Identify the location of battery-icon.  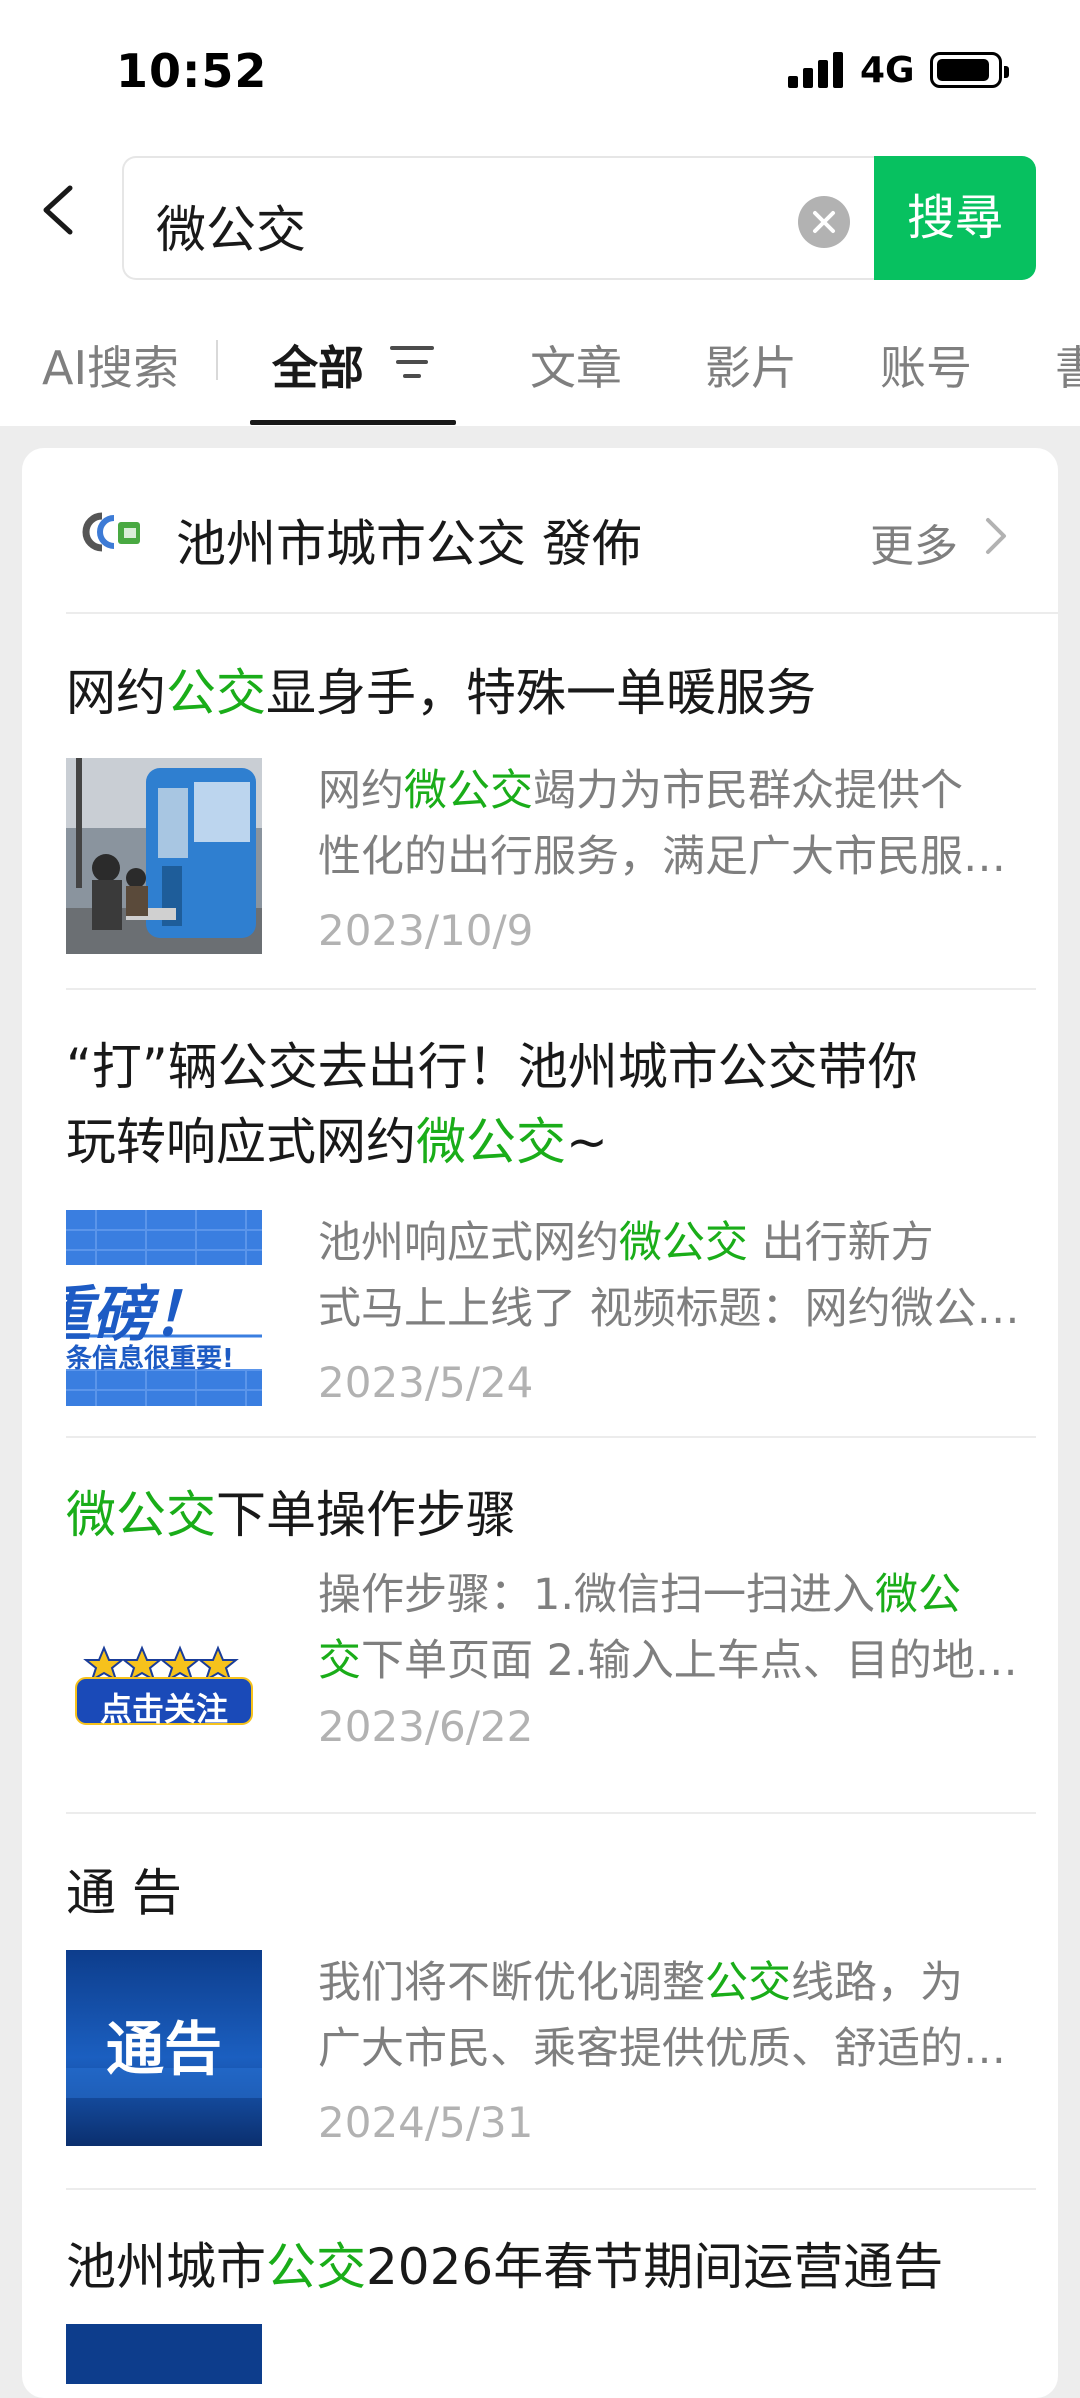
(969, 70).